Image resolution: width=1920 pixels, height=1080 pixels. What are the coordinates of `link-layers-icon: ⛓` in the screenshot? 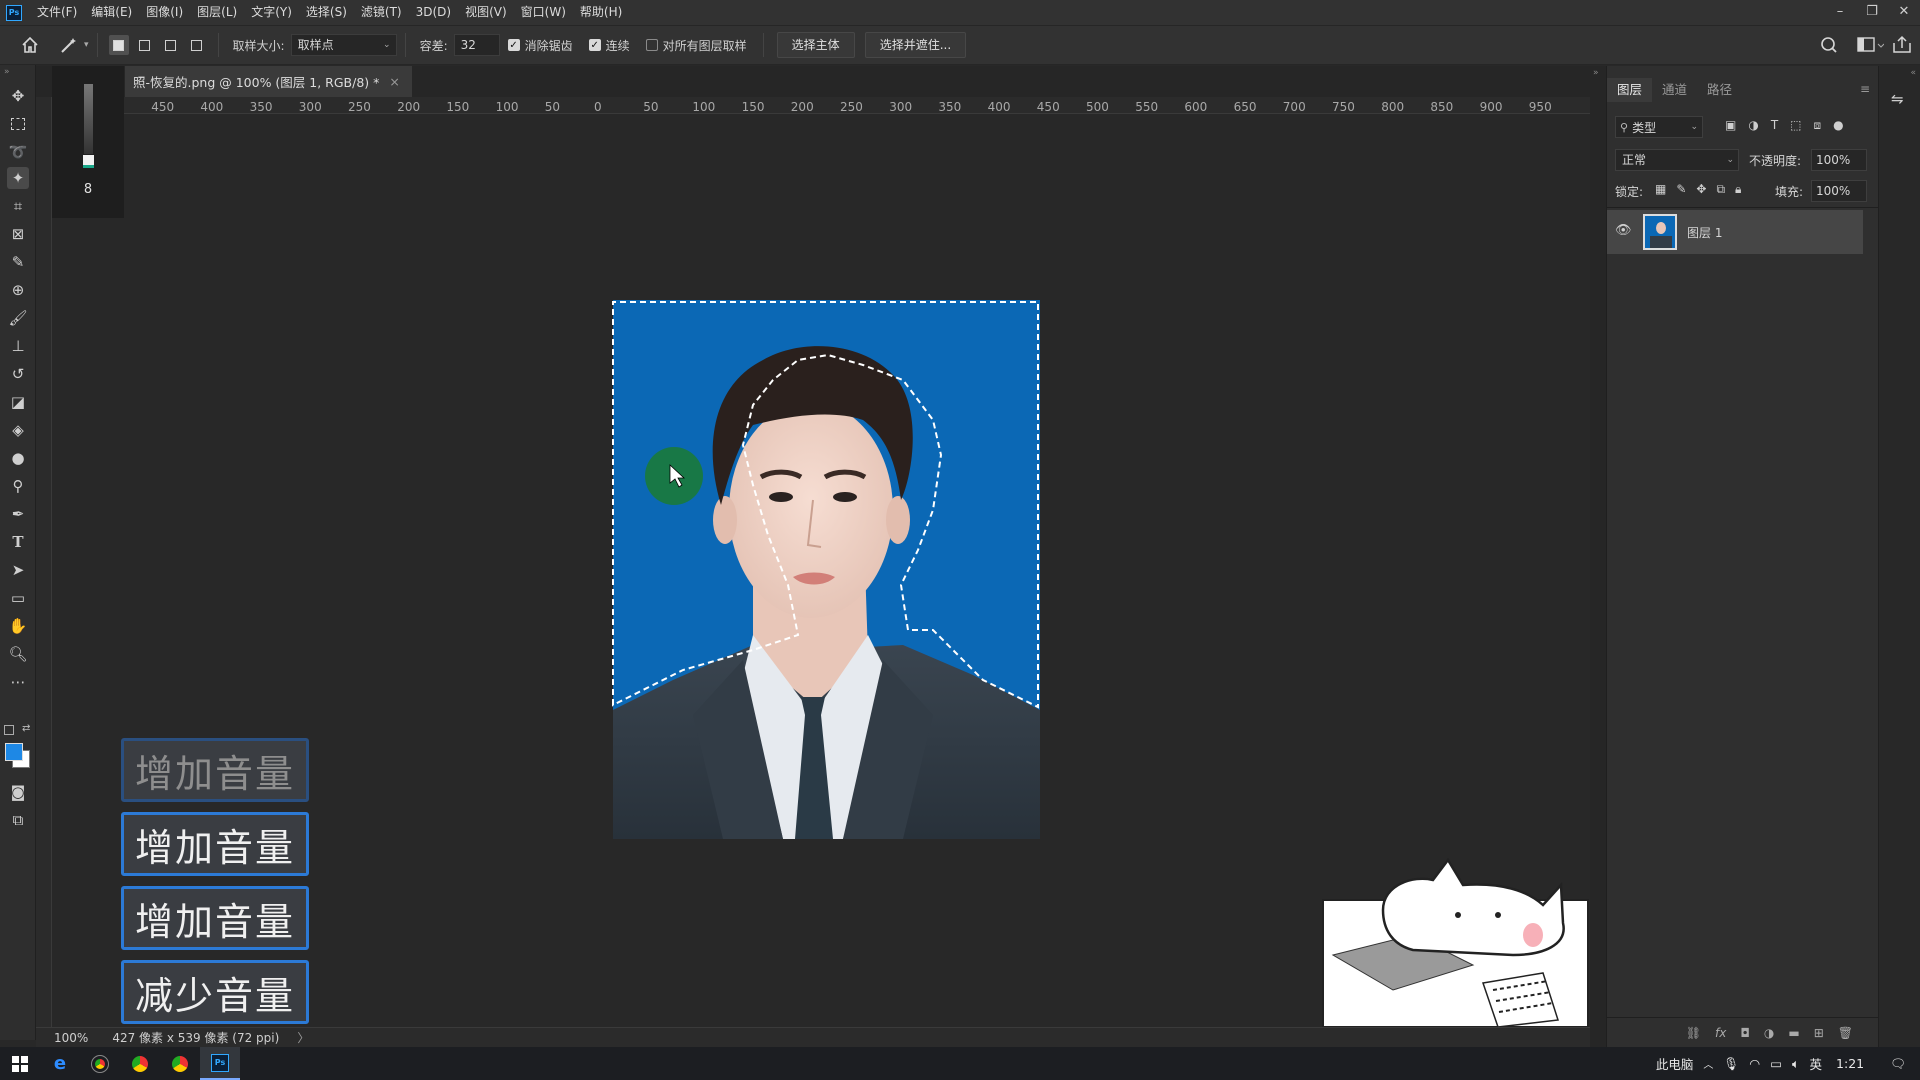 It's located at (1693, 1033).